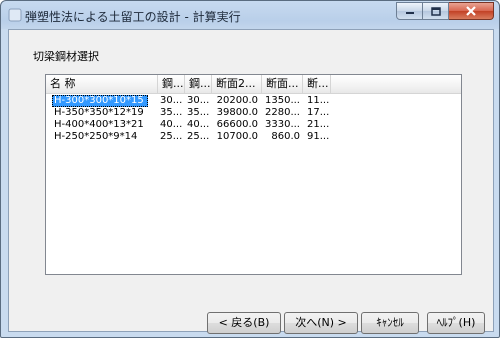 The width and height of the screenshot is (500, 338). What do you see at coordinates (15, 15) in the screenshot?
I see `app-icon` at bounding box center [15, 15].